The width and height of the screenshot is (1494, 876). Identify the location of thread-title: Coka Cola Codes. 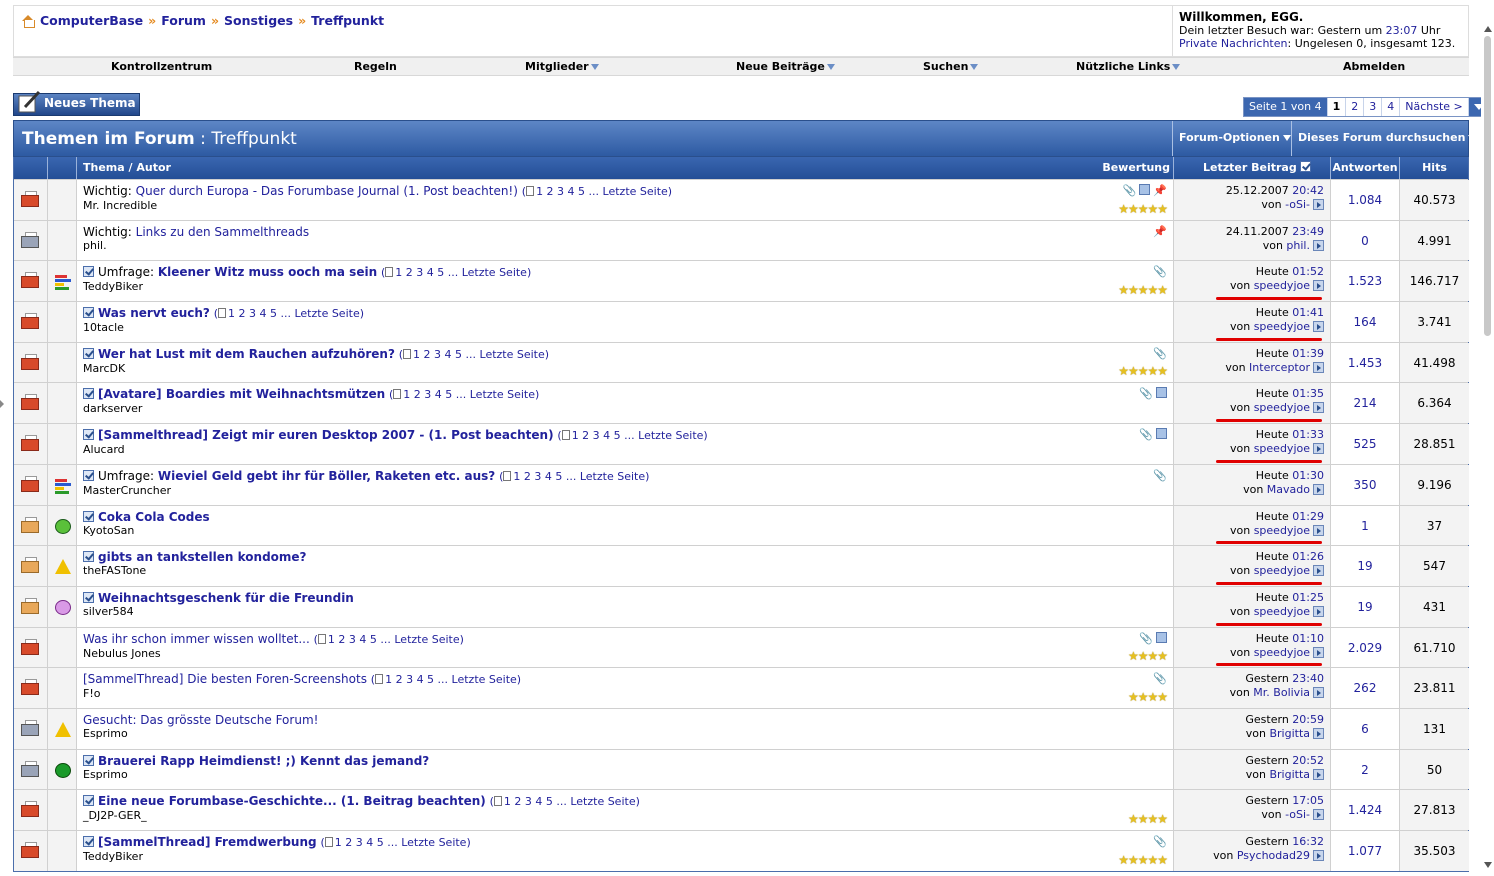
(154, 517).